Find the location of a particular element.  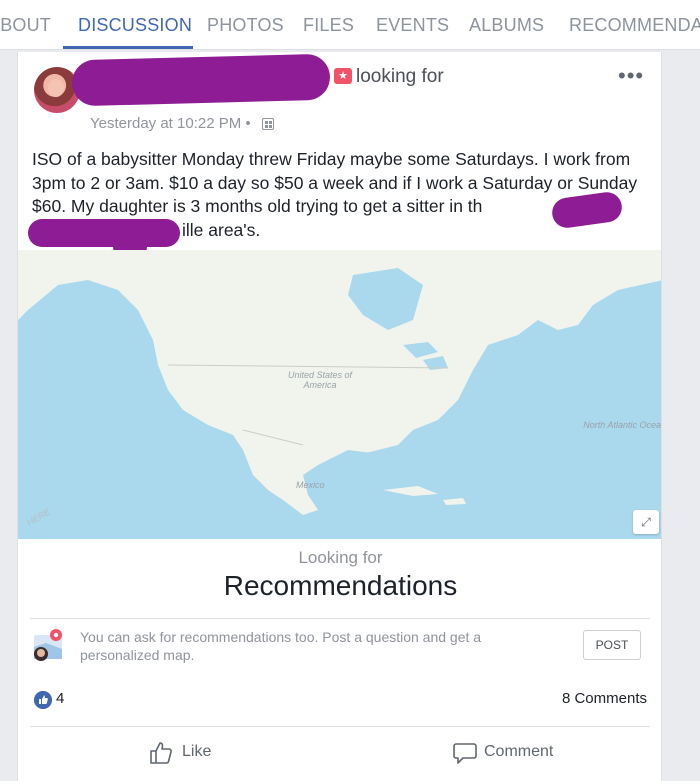

more-dots-icon: ••• is located at coordinates (631, 76).